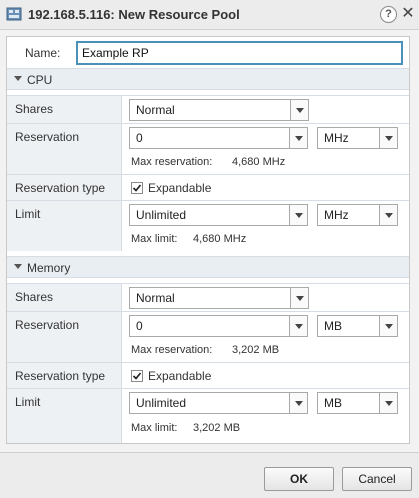 The width and height of the screenshot is (419, 498). Describe the element at coordinates (155, 298) in the screenshot. I see `memory-shares-value: Normal` at that location.